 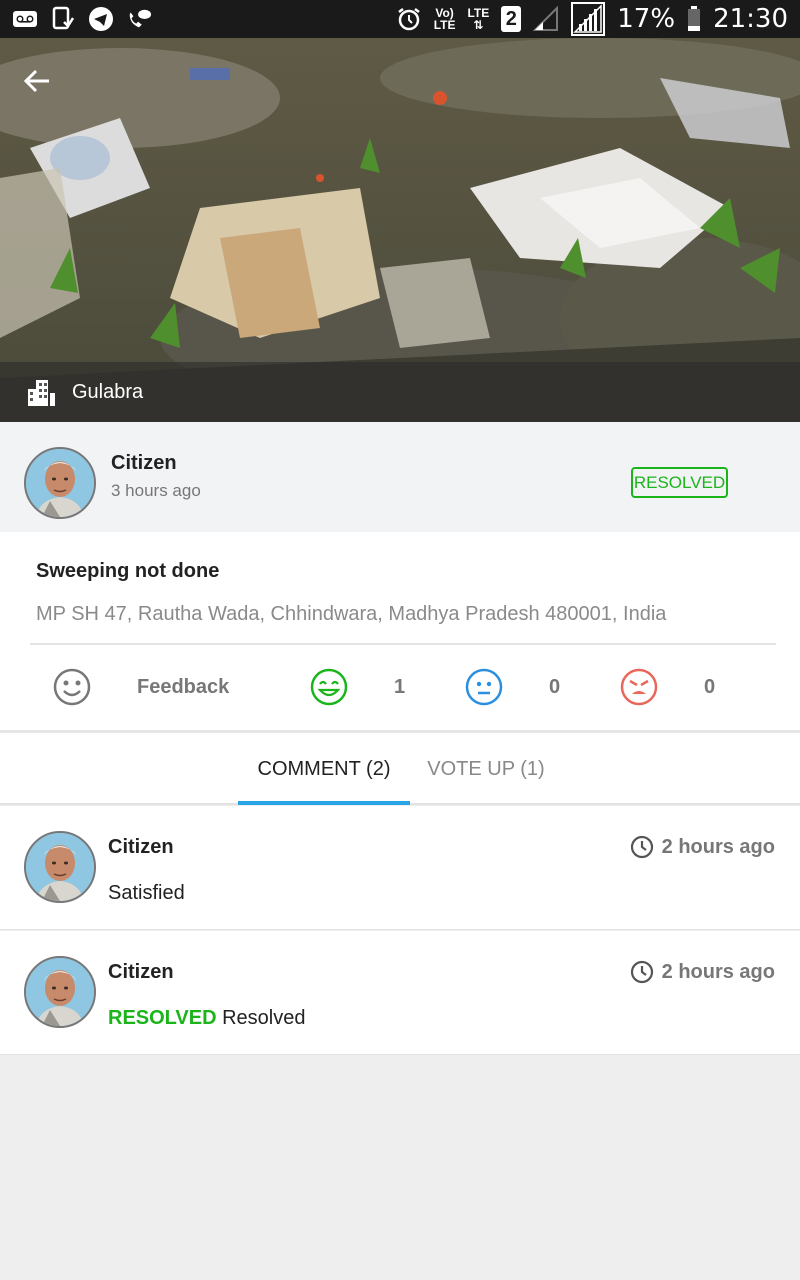 What do you see at coordinates (324, 803) in the screenshot?
I see `active-tab-indicator` at bounding box center [324, 803].